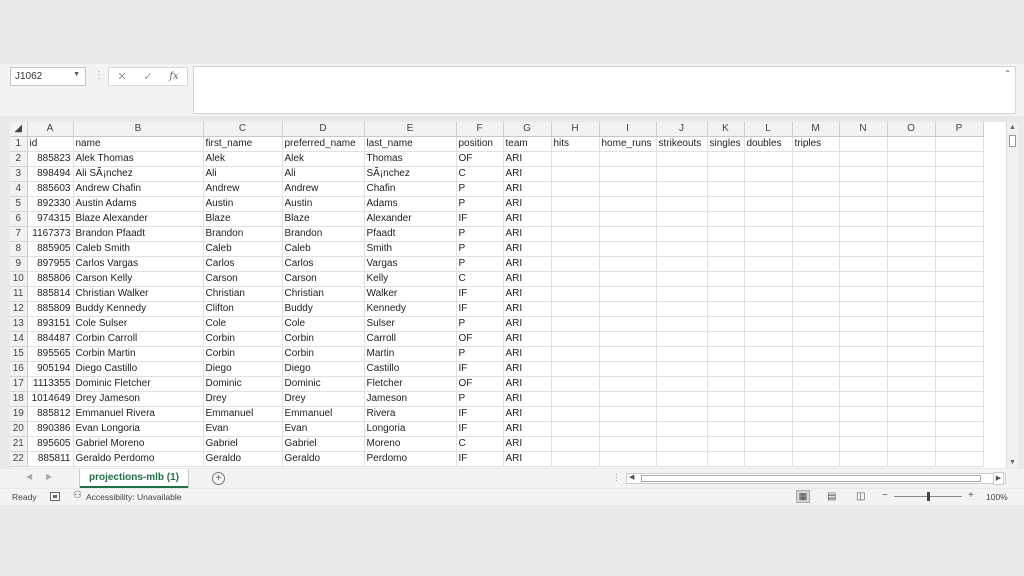 The height and width of the screenshot is (576, 1024). I want to click on cell: P, so click(480, 324).